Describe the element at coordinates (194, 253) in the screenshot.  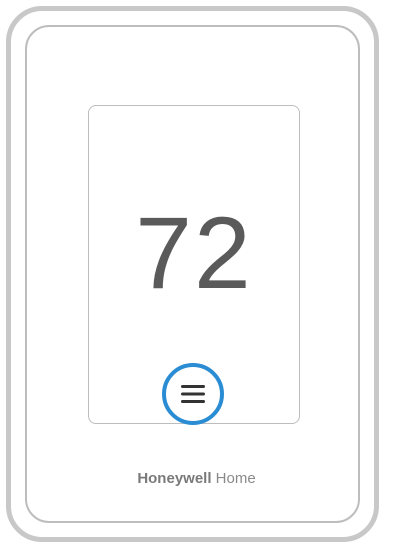
I see `temperature-display: 72` at that location.